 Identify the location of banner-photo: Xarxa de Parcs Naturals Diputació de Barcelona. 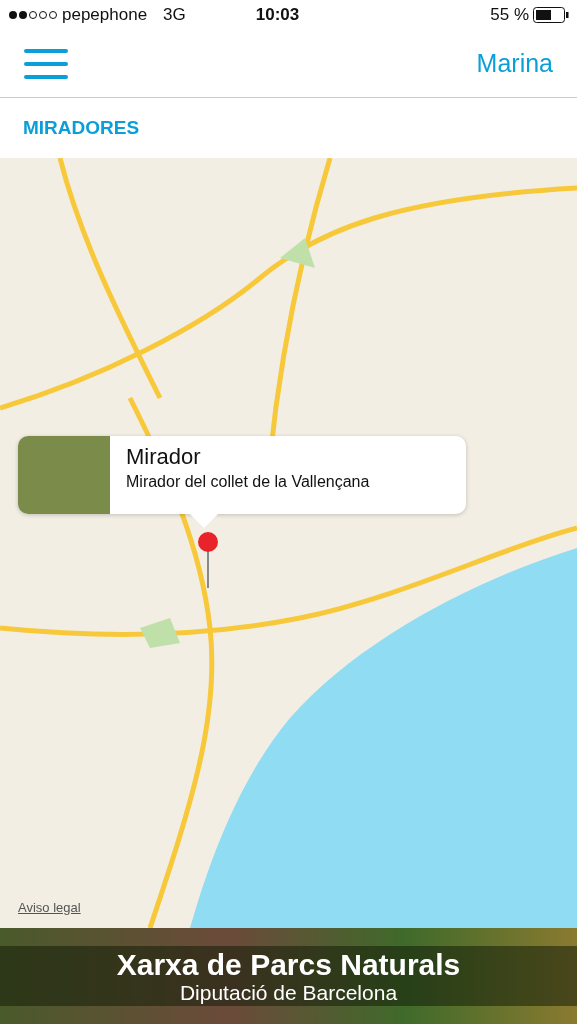
(288, 976).